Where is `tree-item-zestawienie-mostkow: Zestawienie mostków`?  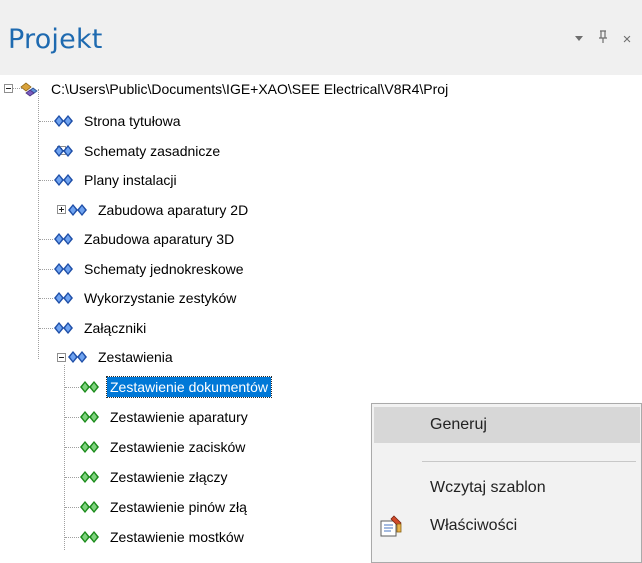
tree-item-zestawienie-mostkow: Zestawienie mostków is located at coordinates (163, 537).